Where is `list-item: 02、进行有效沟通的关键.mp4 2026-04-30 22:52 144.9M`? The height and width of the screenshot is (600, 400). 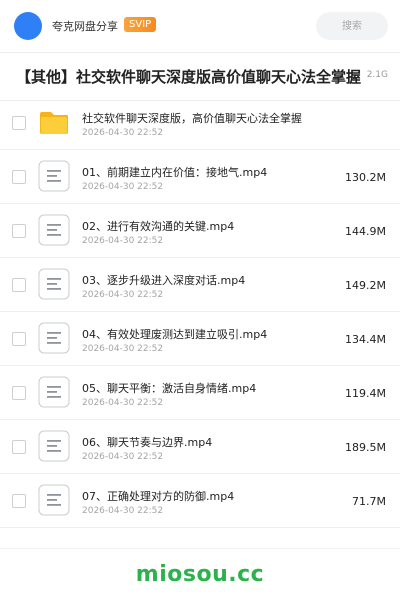 list-item: 02、进行有效沟通的关键.mp4 2026-04-30 22:52 144.9M is located at coordinates (200, 231).